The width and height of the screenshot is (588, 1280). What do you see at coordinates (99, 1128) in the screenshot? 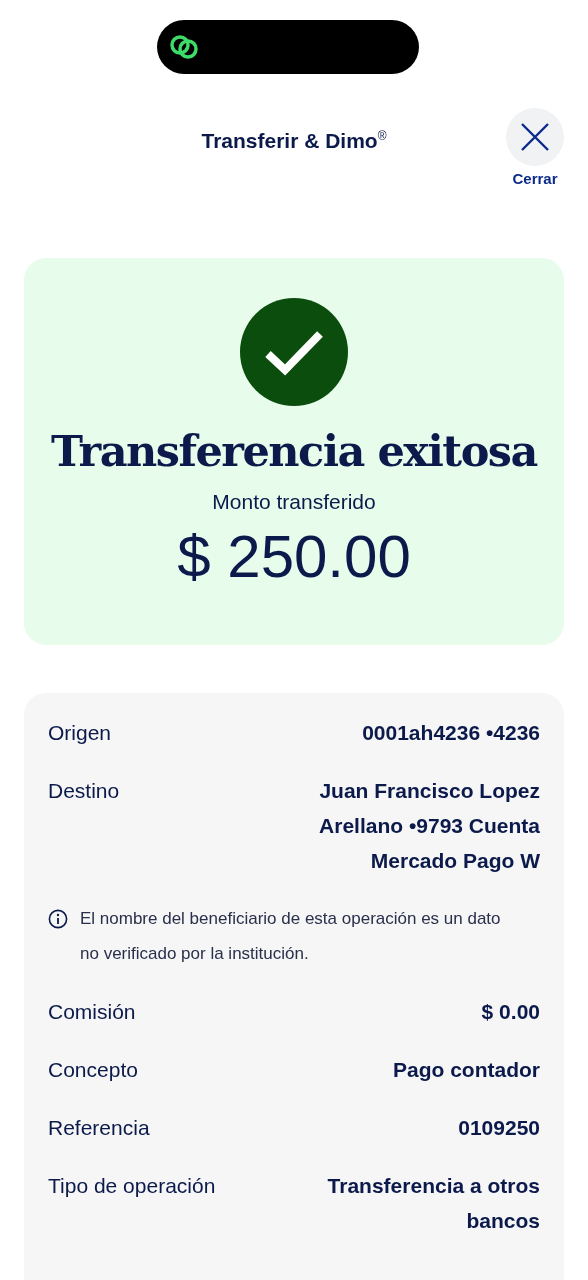
I see `detail-label: Referencia` at bounding box center [99, 1128].